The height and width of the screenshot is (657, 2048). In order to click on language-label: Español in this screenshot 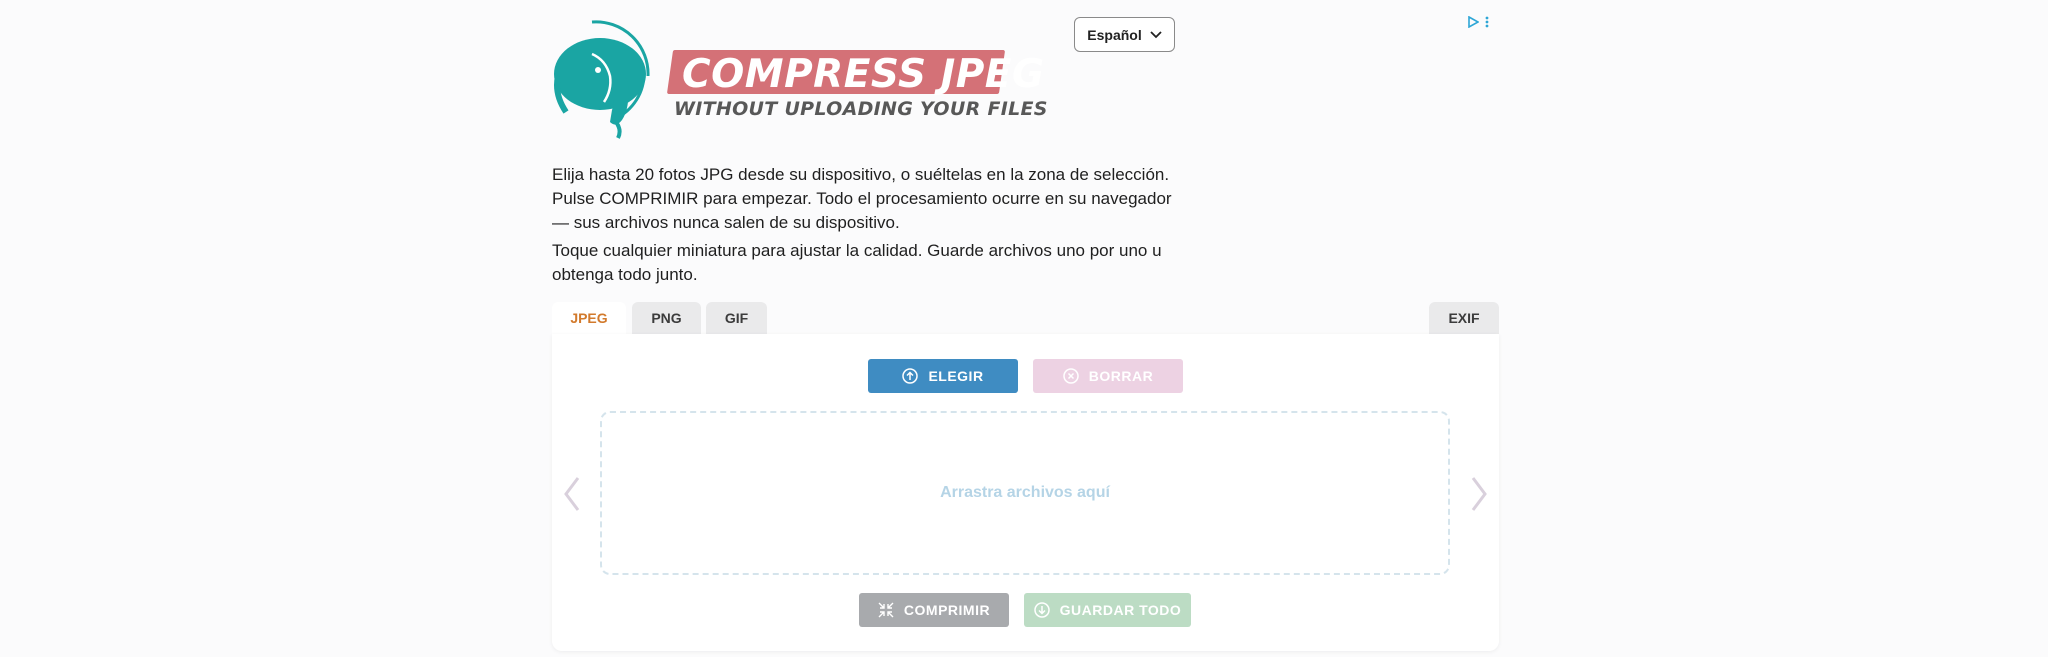, I will do `click(1114, 34)`.